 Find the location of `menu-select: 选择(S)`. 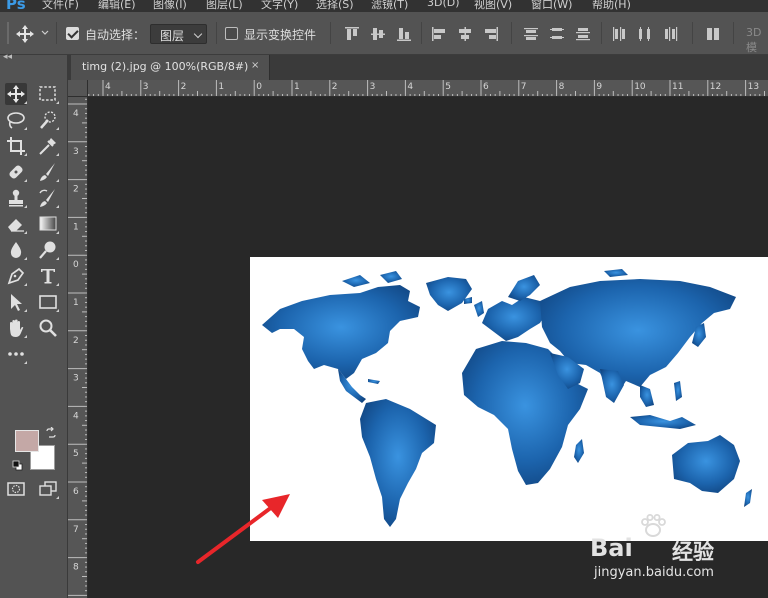

menu-select: 选择(S) is located at coordinates (335, 6).